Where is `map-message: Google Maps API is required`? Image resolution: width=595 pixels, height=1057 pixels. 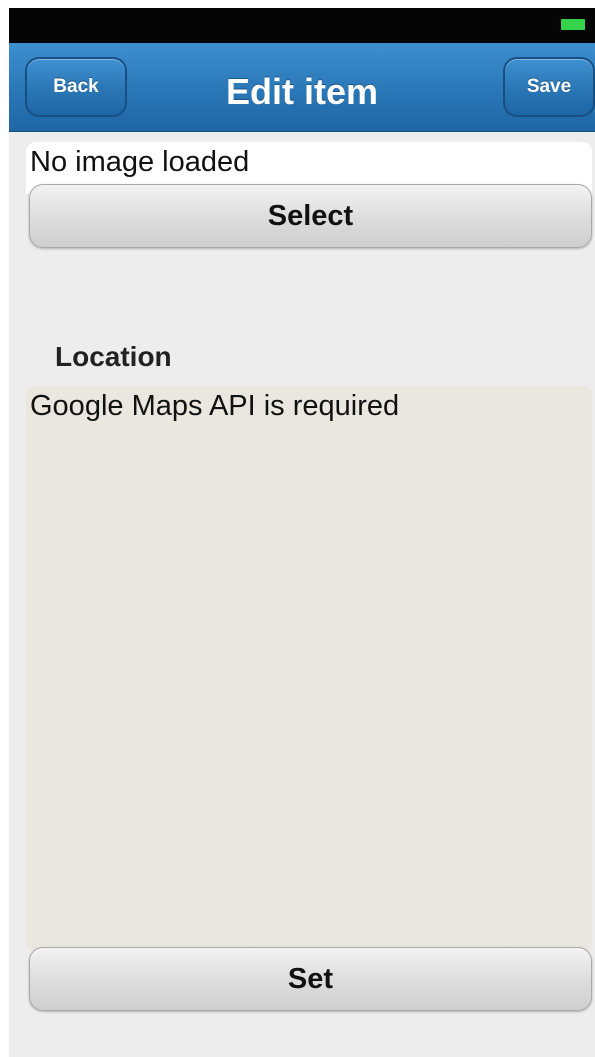
map-message: Google Maps API is required is located at coordinates (215, 406).